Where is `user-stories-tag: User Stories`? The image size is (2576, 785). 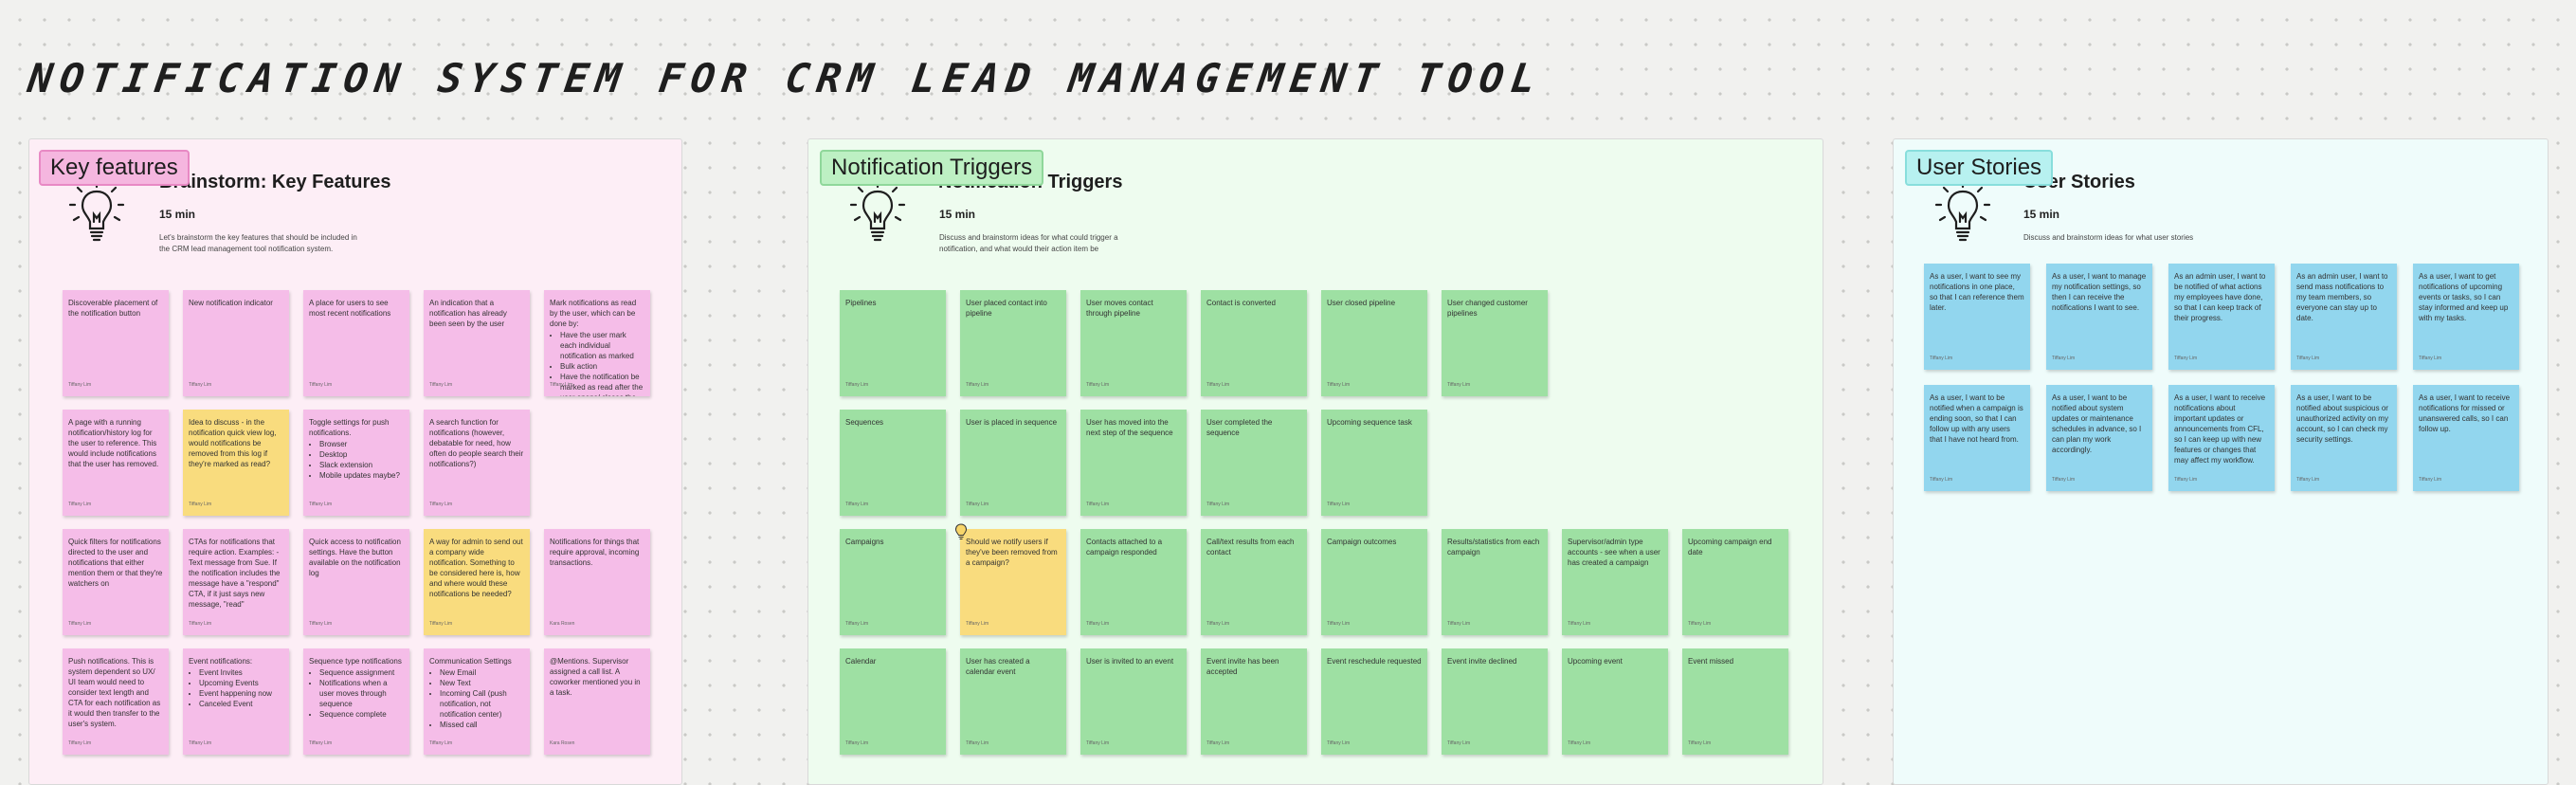 user-stories-tag: User Stories is located at coordinates (1979, 168).